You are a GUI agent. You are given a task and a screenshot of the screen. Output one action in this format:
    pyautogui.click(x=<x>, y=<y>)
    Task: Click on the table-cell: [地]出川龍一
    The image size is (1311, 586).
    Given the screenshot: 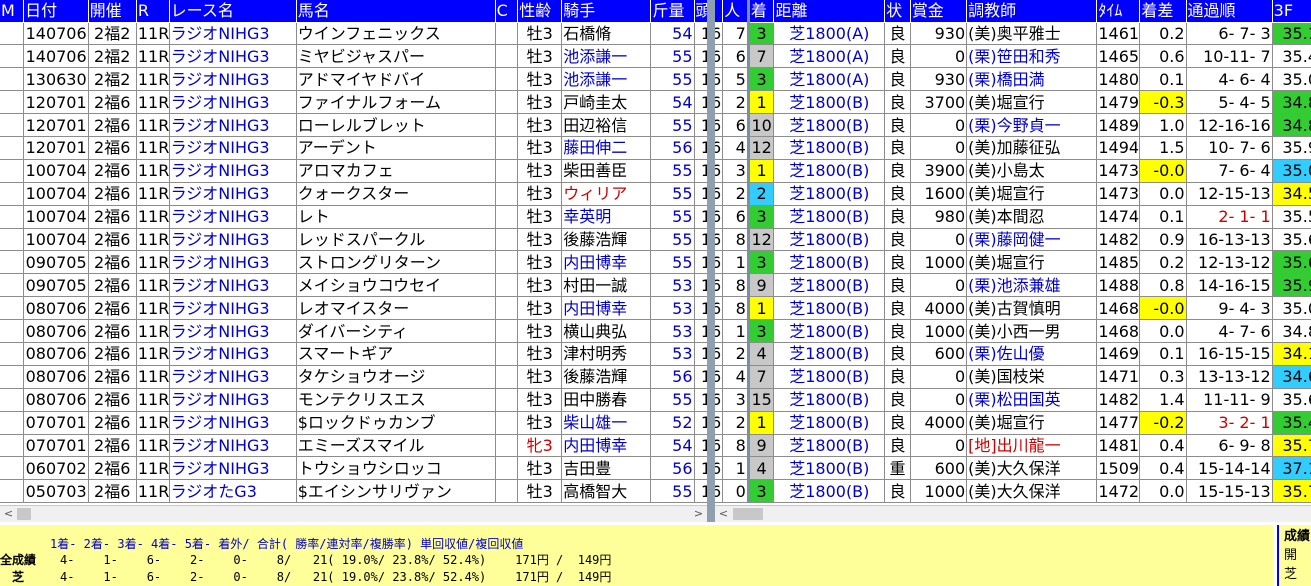 What is the action you would take?
    pyautogui.click(x=1032, y=446)
    